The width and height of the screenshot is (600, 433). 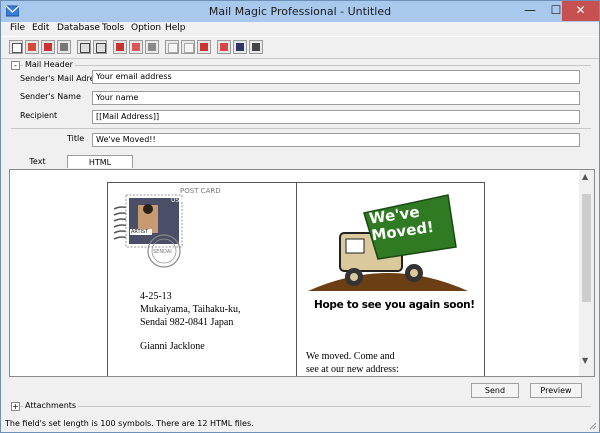 What do you see at coordinates (301, 65) in the screenshot?
I see `mail-header-group` at bounding box center [301, 65].